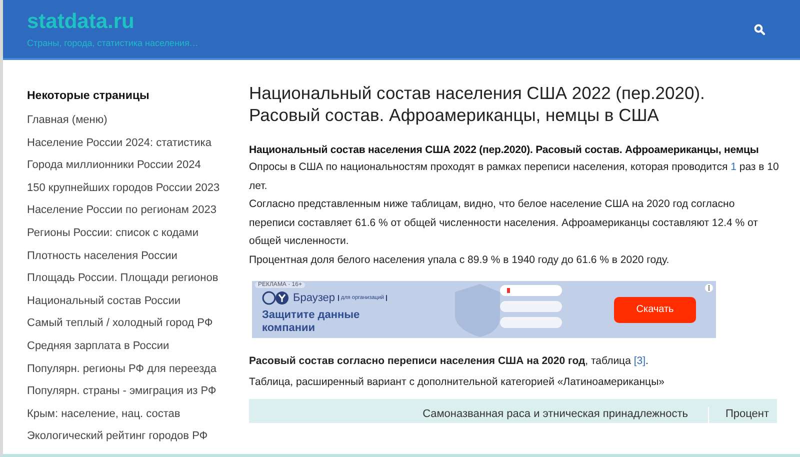 The height and width of the screenshot is (457, 800). I want to click on sidebar-link: 150 крупнейших городов России 2023, so click(138, 191).